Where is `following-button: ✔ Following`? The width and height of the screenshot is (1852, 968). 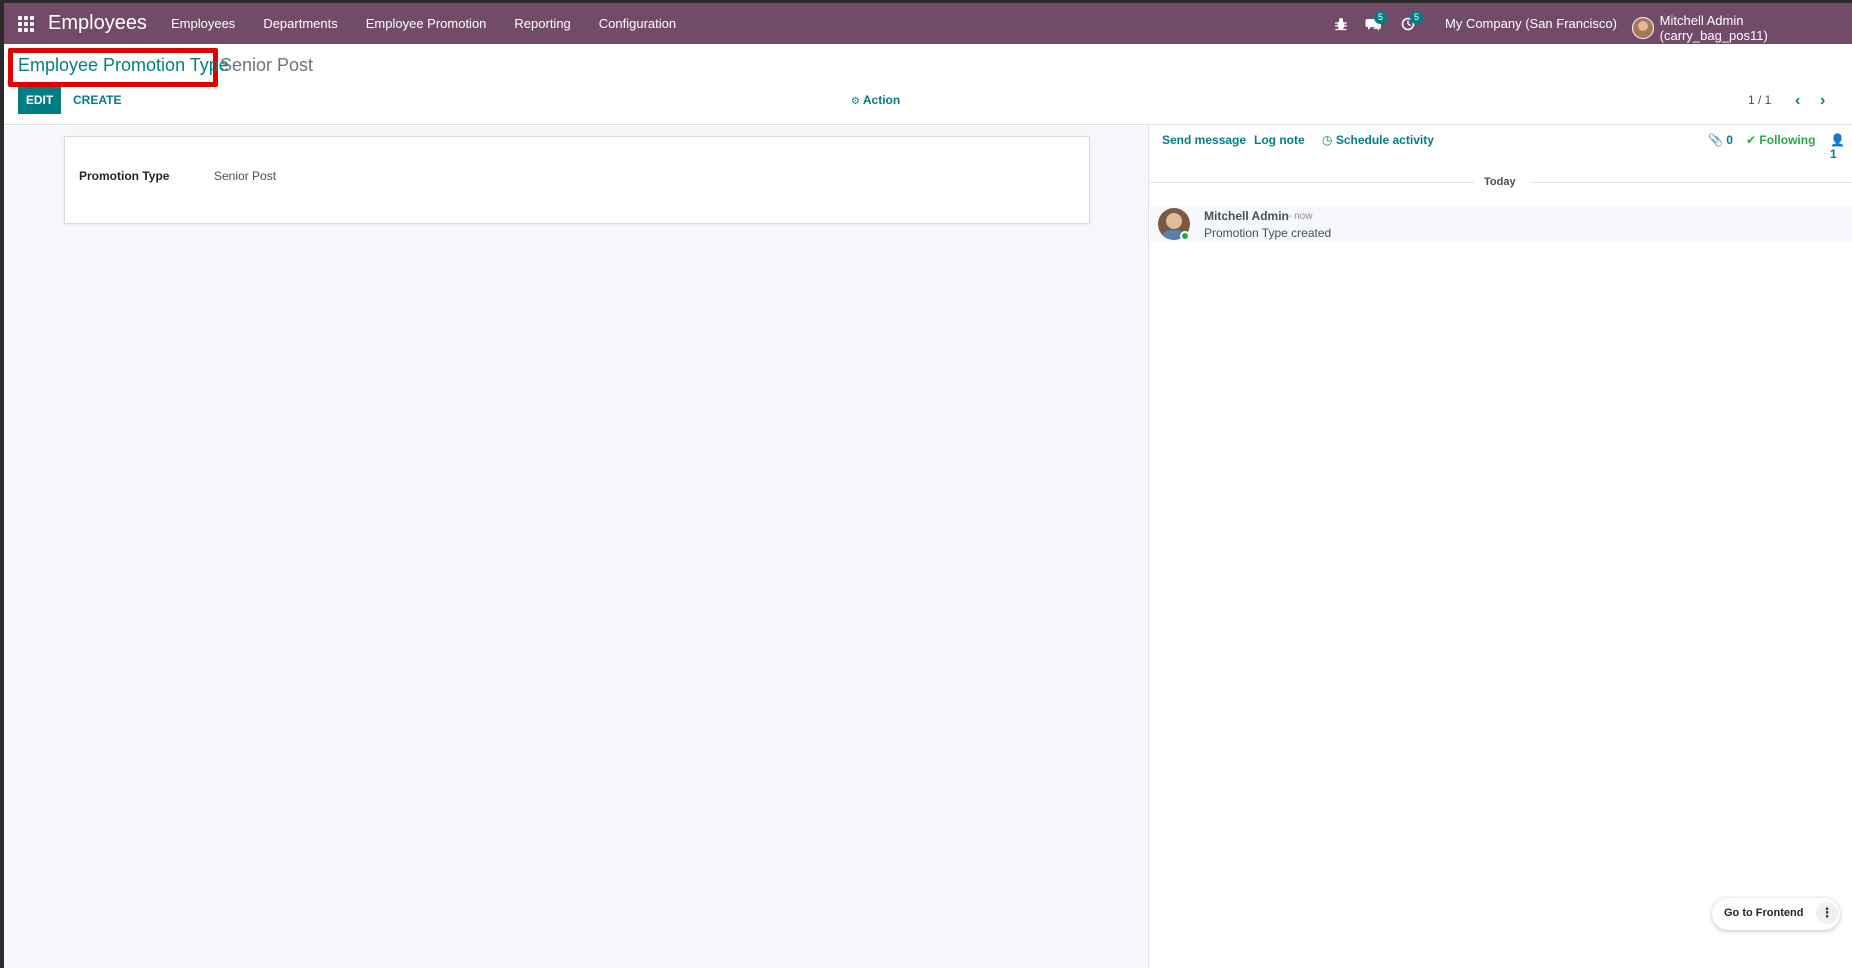 following-button: ✔ Following is located at coordinates (1780, 140).